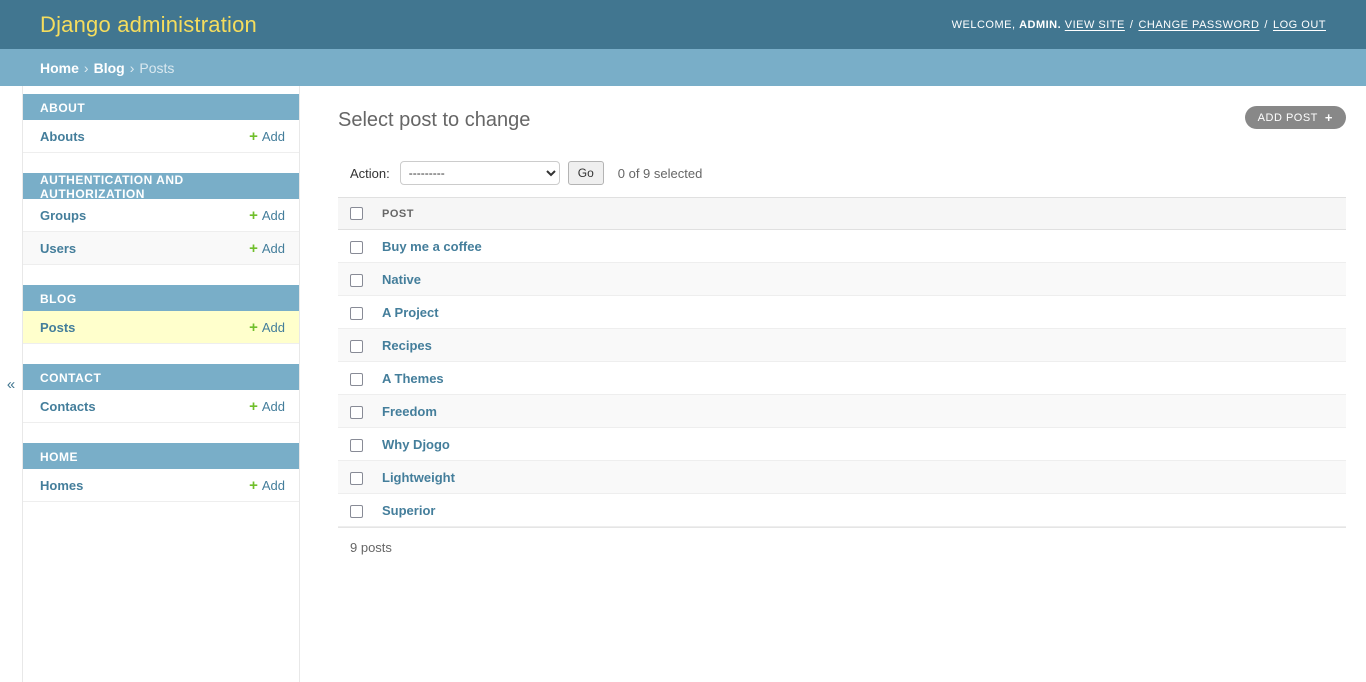  I want to click on table-row: Native, so click(842, 279).